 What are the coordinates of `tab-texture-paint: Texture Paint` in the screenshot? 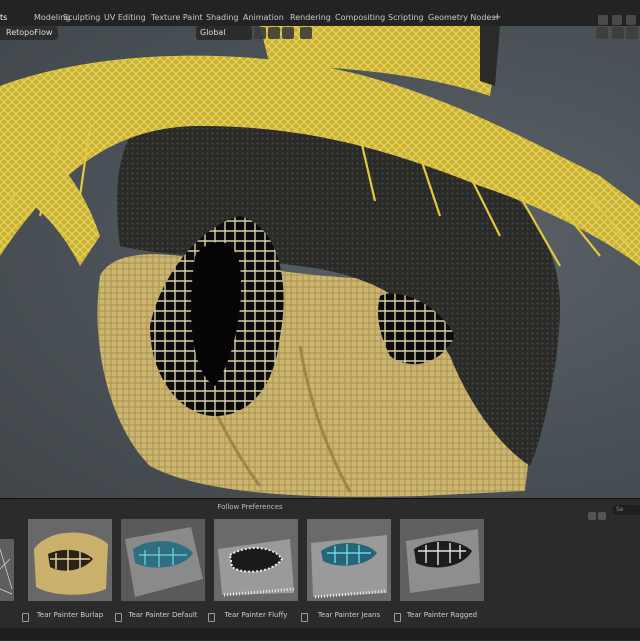 It's located at (177, 18).